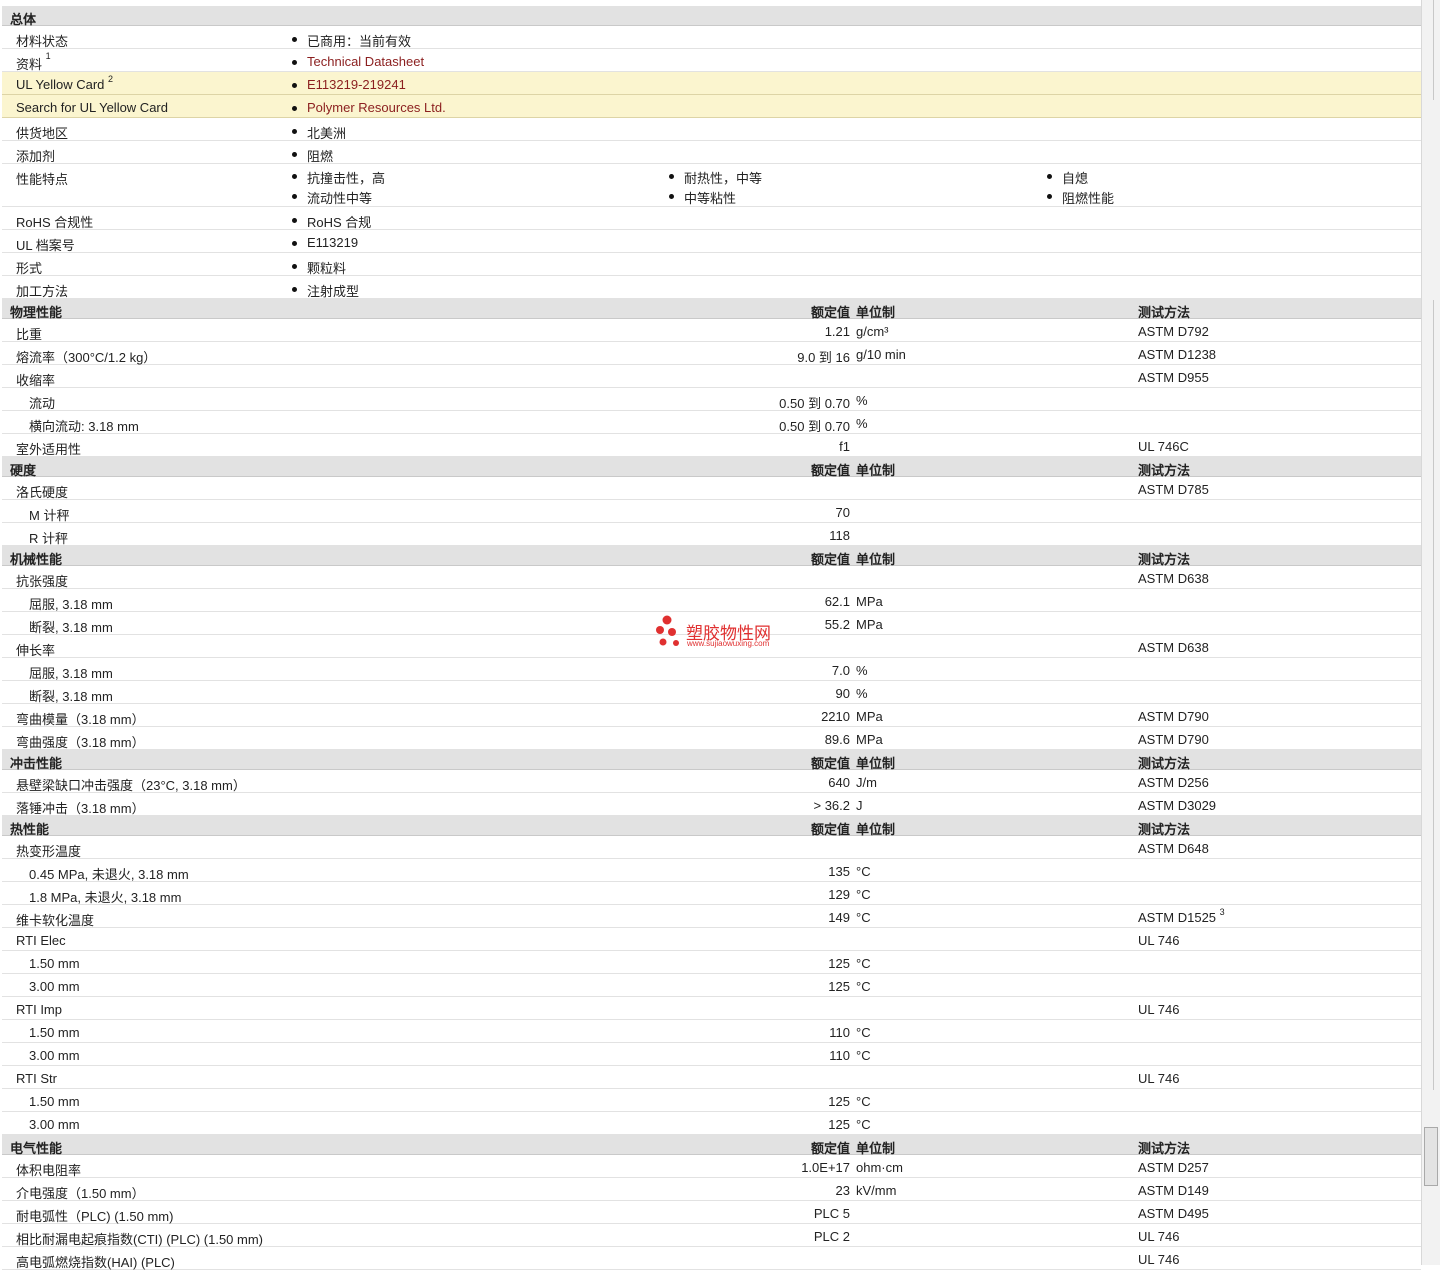 This screenshot has width=1440, height=1271. I want to click on property-label: 0.45 MPa, 未退火, 3.18 mm, so click(109, 874).